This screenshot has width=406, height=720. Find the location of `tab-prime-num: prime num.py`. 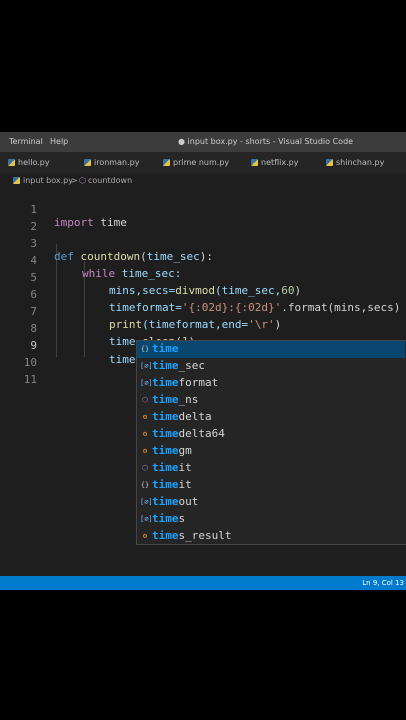

tab-prime-num: prime num.py is located at coordinates (196, 162).